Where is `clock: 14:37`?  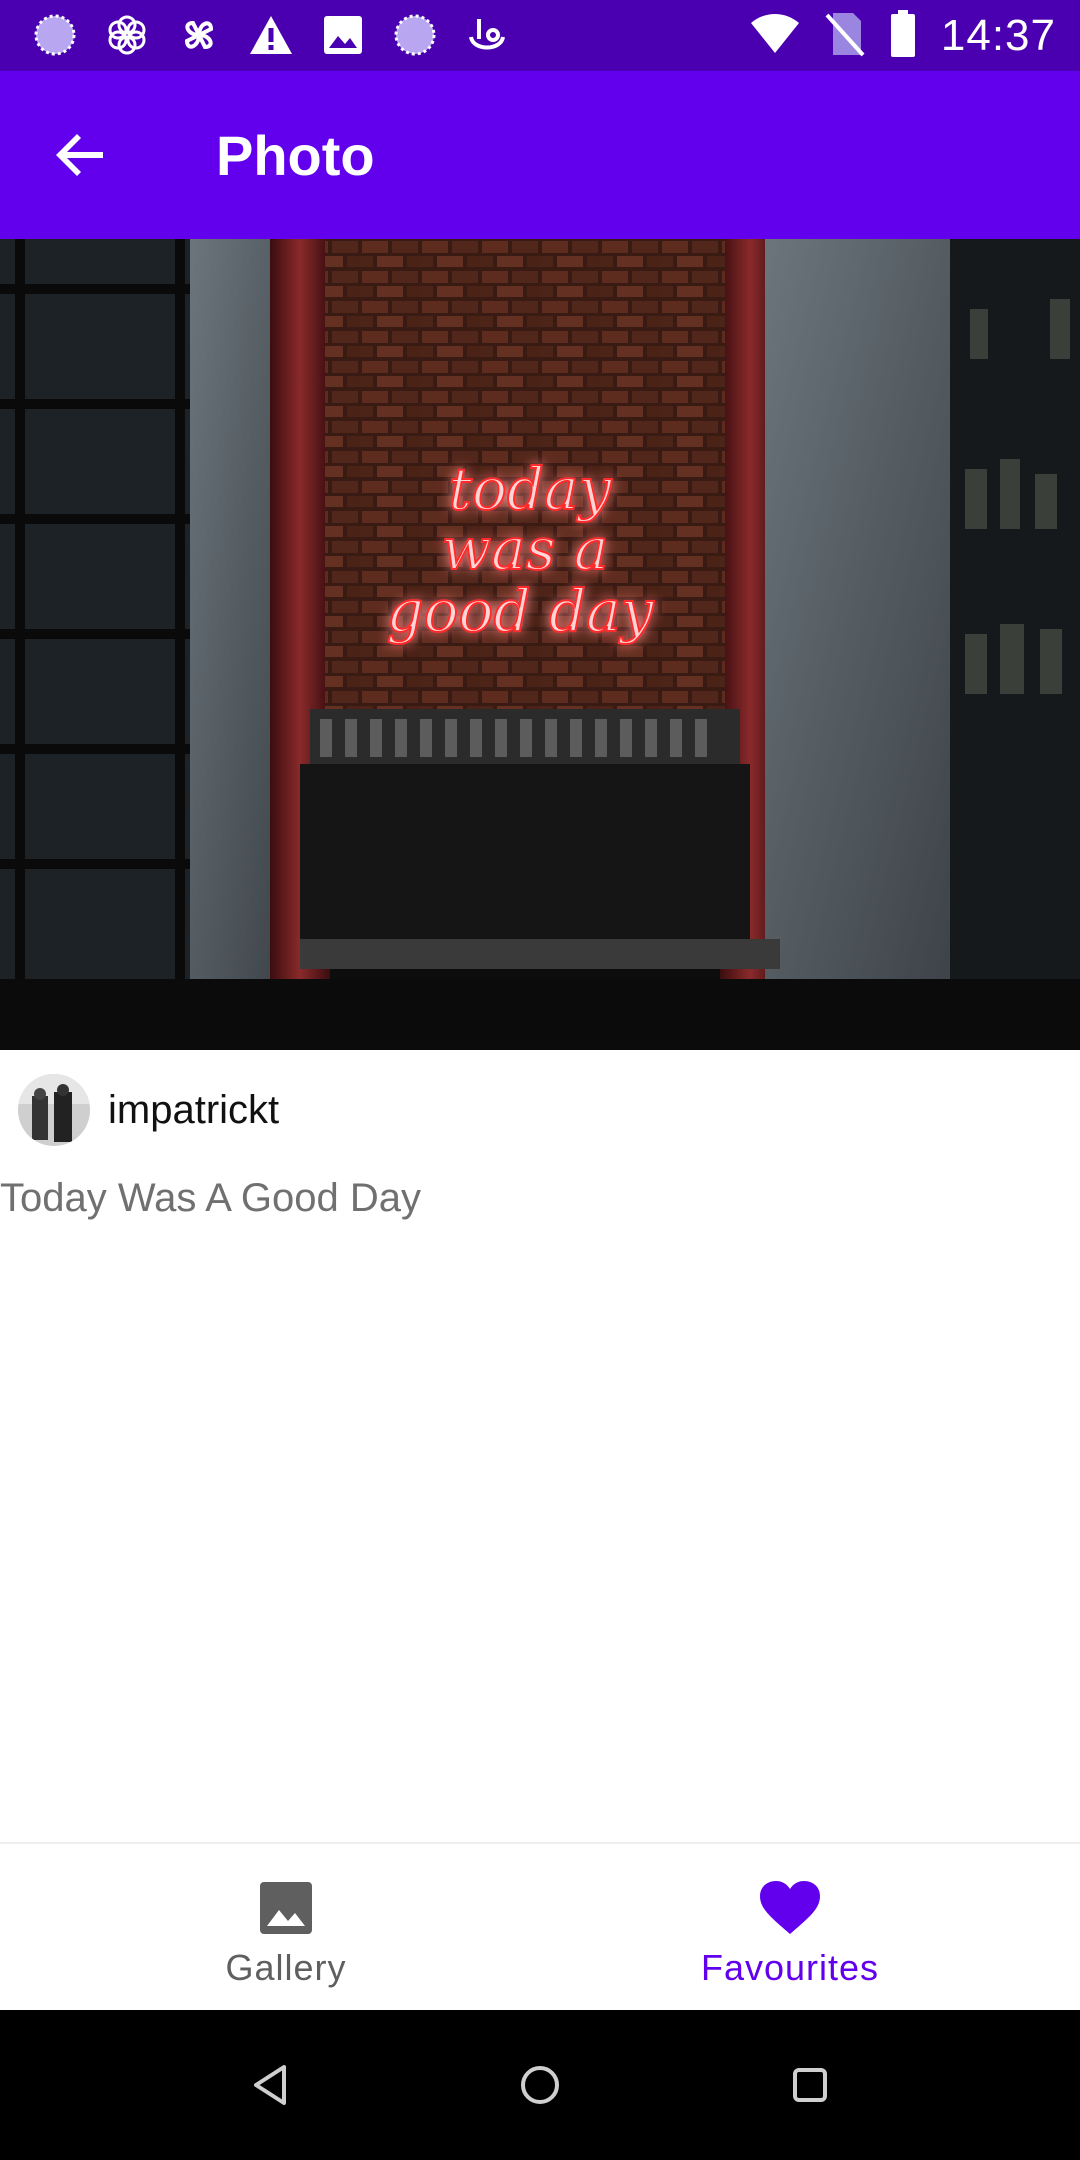 clock: 14:37 is located at coordinates (998, 35).